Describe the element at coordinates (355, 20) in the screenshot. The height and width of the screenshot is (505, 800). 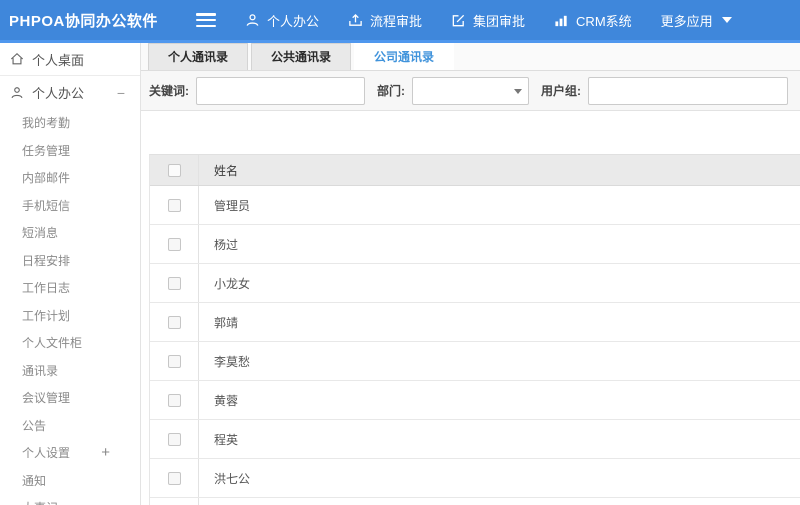
I see `upload-icon` at that location.